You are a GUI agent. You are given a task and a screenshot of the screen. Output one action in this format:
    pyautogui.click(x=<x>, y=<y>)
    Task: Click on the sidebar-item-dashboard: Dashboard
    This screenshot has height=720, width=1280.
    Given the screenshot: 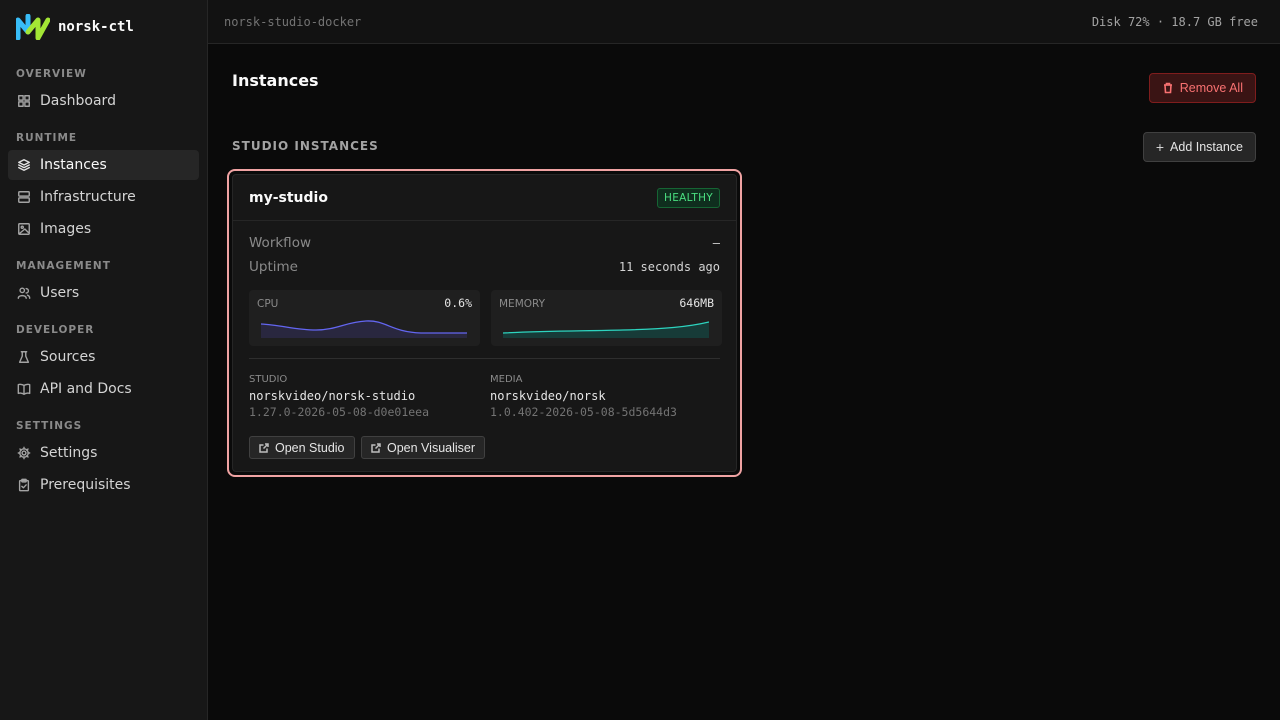 What is the action you would take?
    pyautogui.click(x=103, y=101)
    